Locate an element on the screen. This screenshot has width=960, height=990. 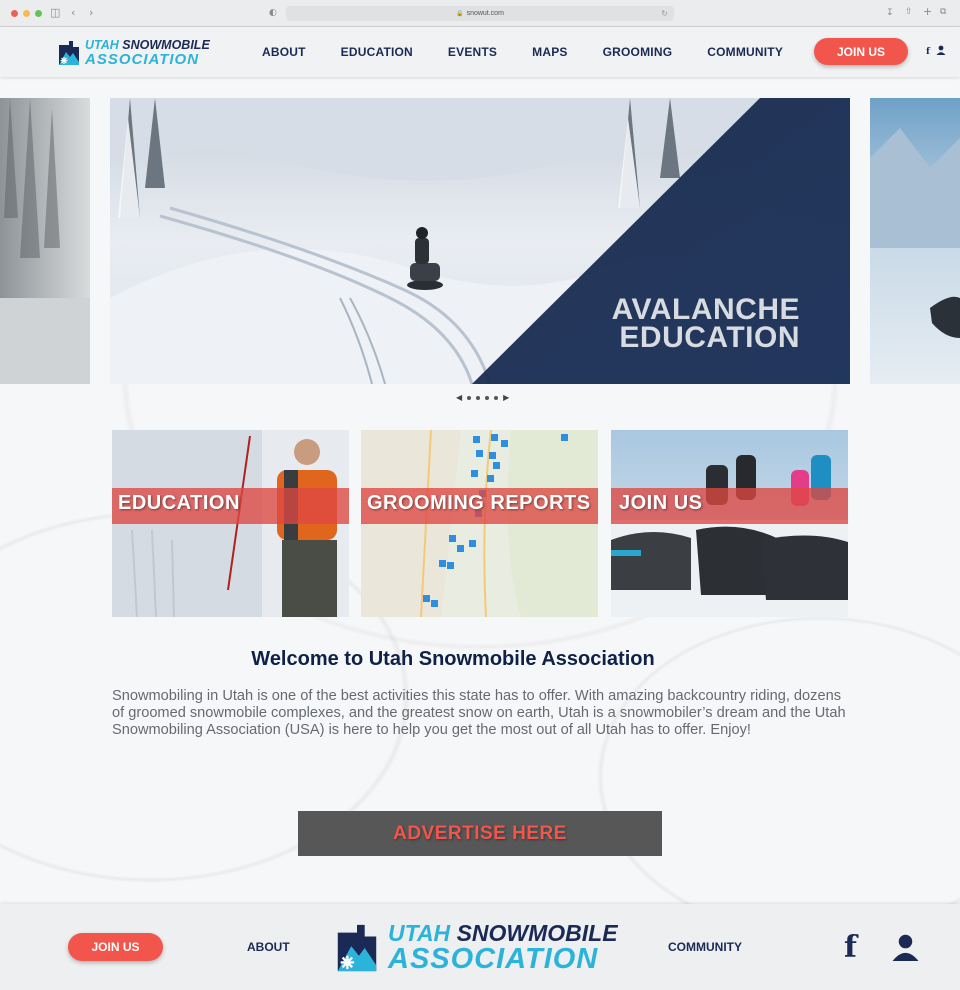
footer-logo: UTAH SNOWMOBILE ASSOCIATION is located at coordinates (476, 948).